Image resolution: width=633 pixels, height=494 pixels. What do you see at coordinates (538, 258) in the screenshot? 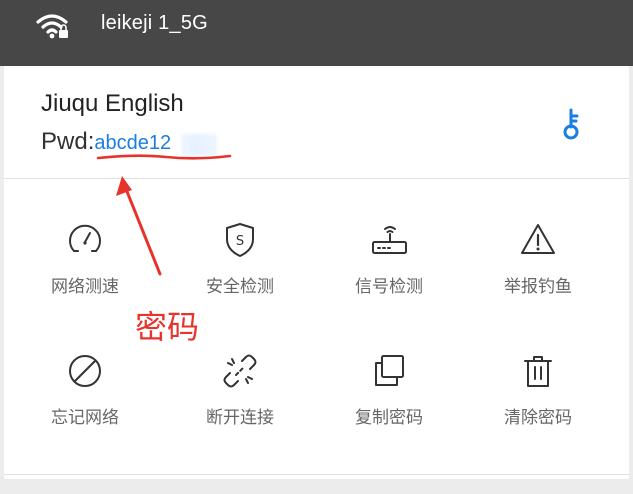
I see `action-report-phishing: 举报钓鱼` at bounding box center [538, 258].